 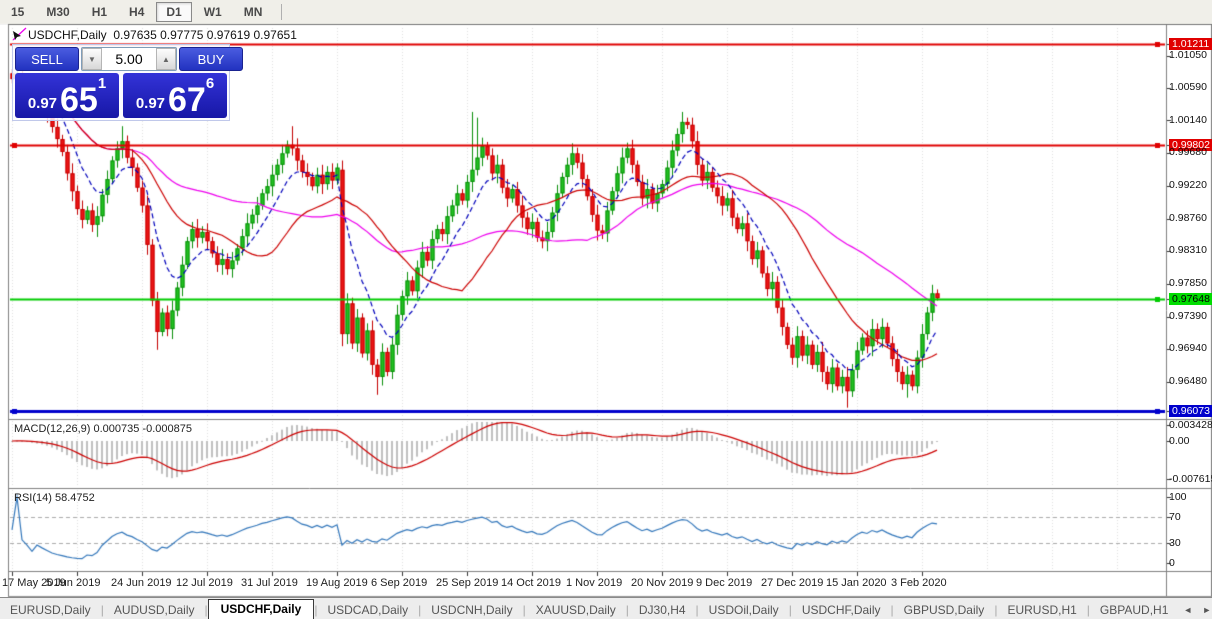 What do you see at coordinates (1134, 610) in the screenshot?
I see `chart-tab-gbpaud-h1: GBPAUD,H1` at bounding box center [1134, 610].